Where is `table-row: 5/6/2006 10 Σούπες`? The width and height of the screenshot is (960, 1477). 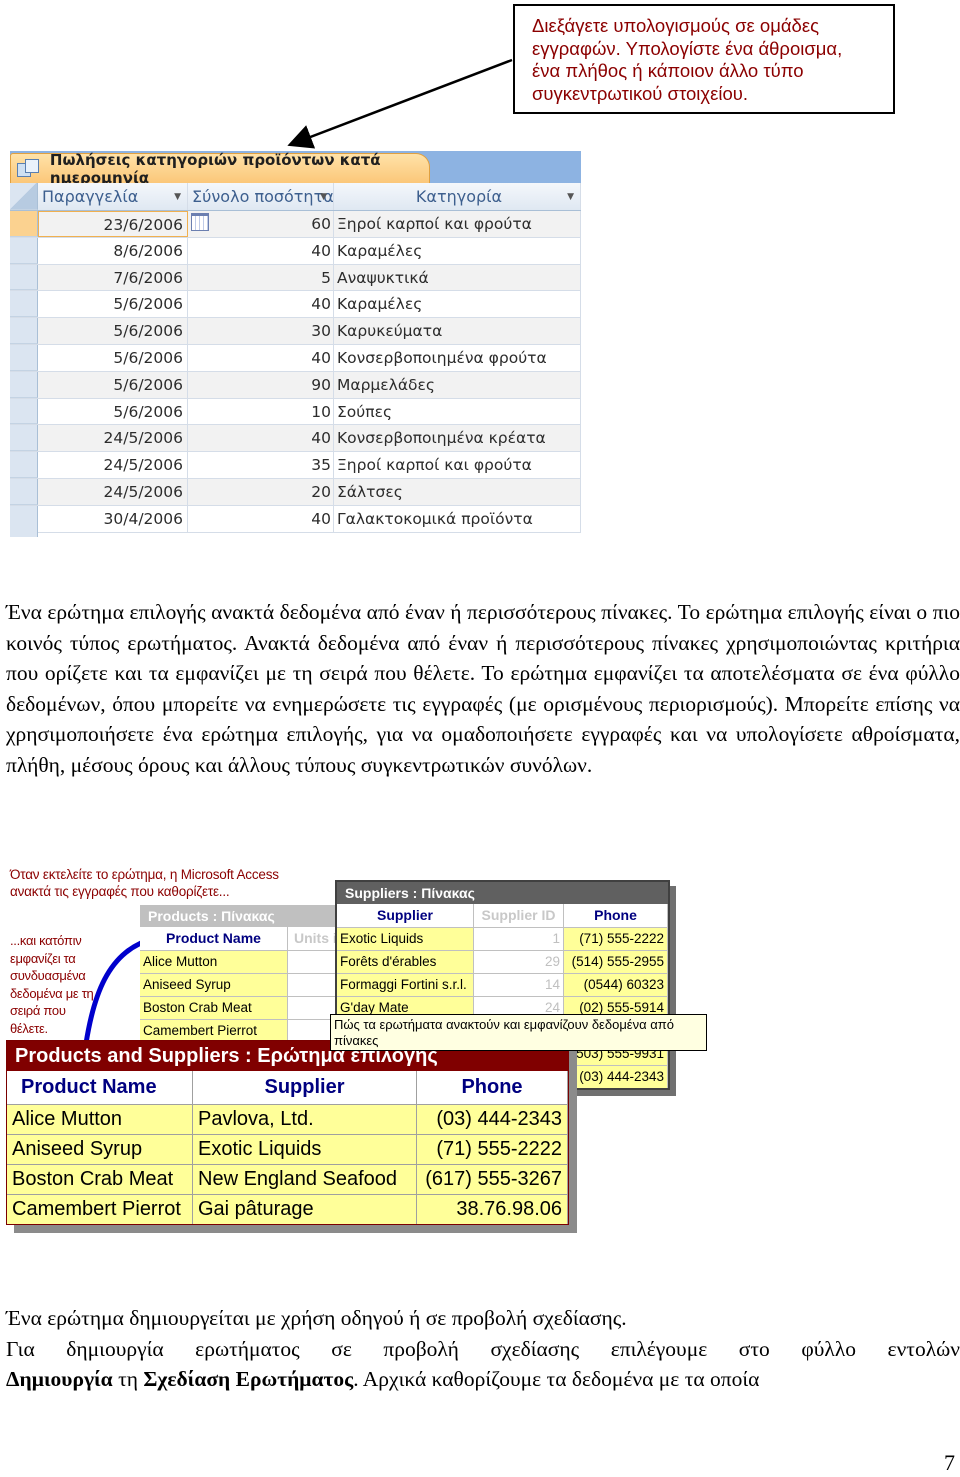
table-row: 5/6/2006 10 Σούπες is located at coordinates (295, 412).